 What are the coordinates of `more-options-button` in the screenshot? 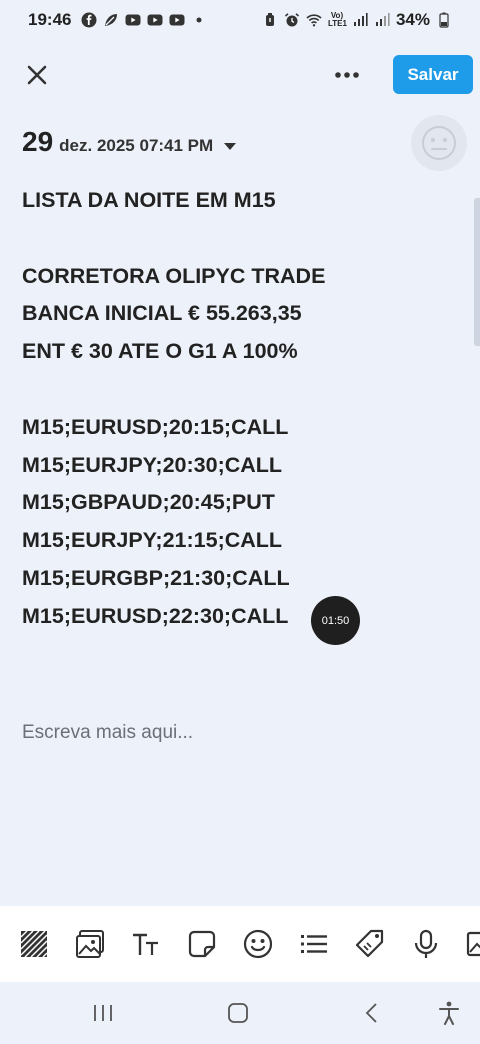 It's located at (347, 75).